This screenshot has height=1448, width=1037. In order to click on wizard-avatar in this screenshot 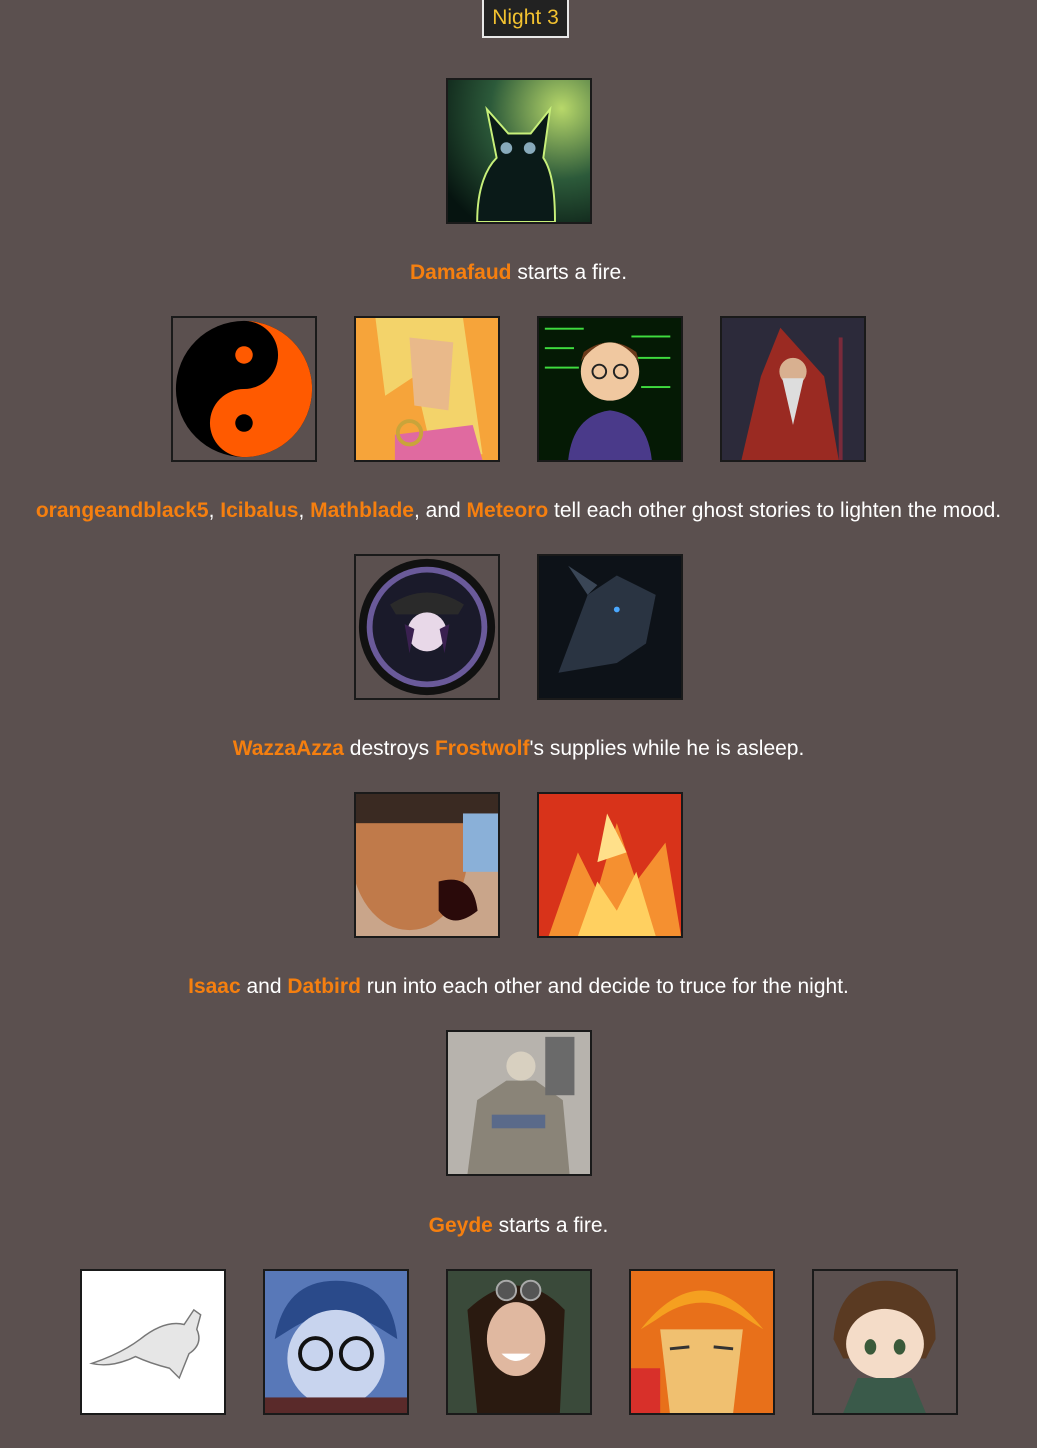, I will do `click(793, 389)`.